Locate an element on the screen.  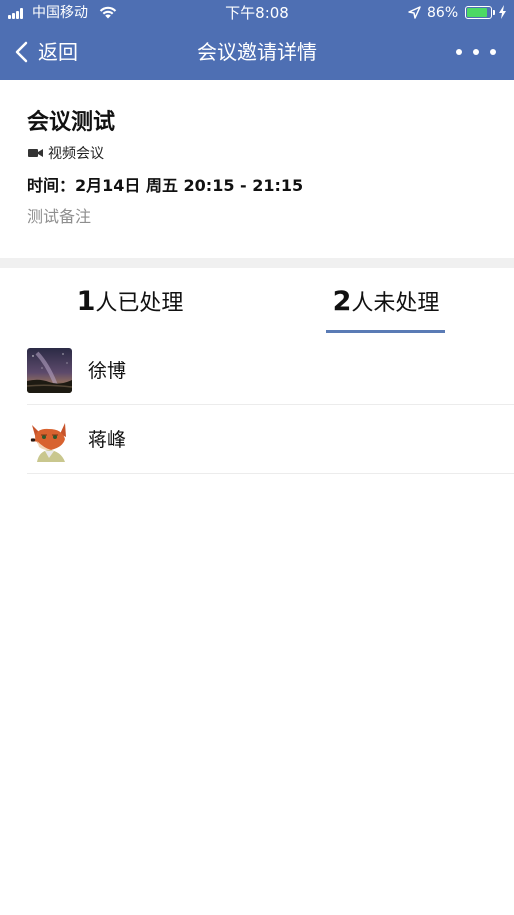
tab-processed-label: 人已处理 is located at coordinates (139, 303).